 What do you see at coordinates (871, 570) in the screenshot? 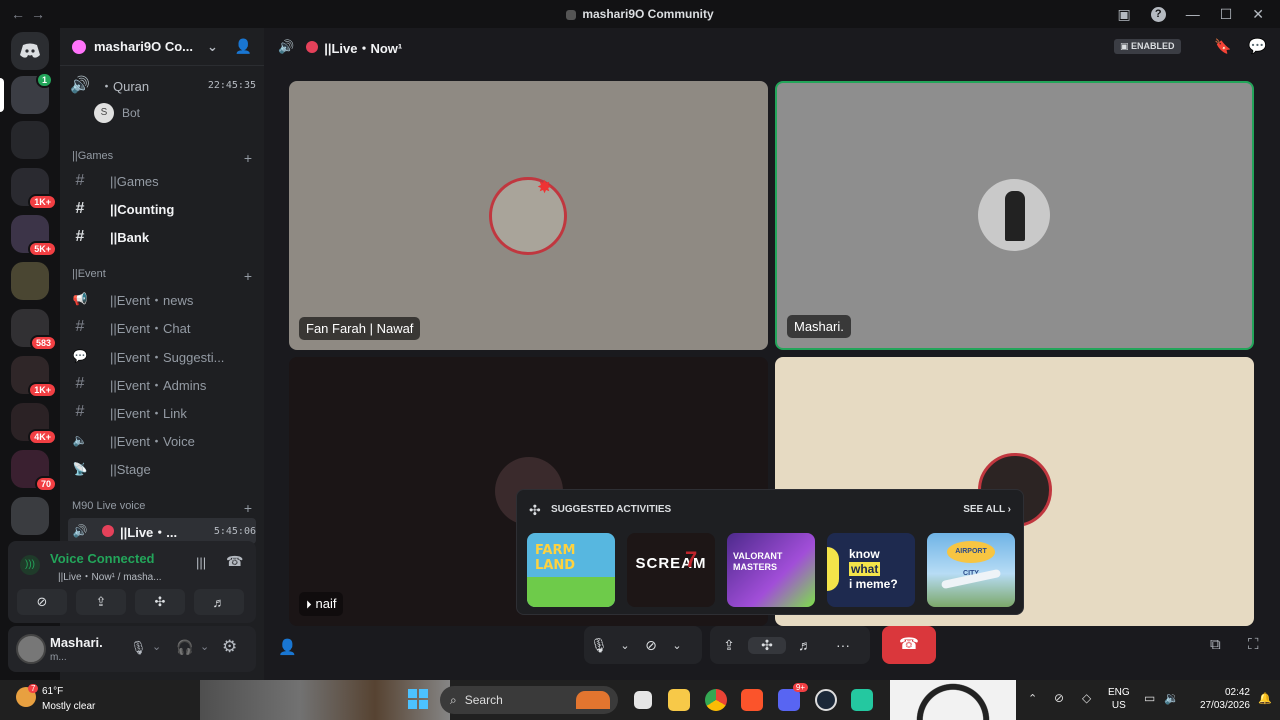
I see `activity-card-know-what-i-meme: know what i meme?` at bounding box center [871, 570].